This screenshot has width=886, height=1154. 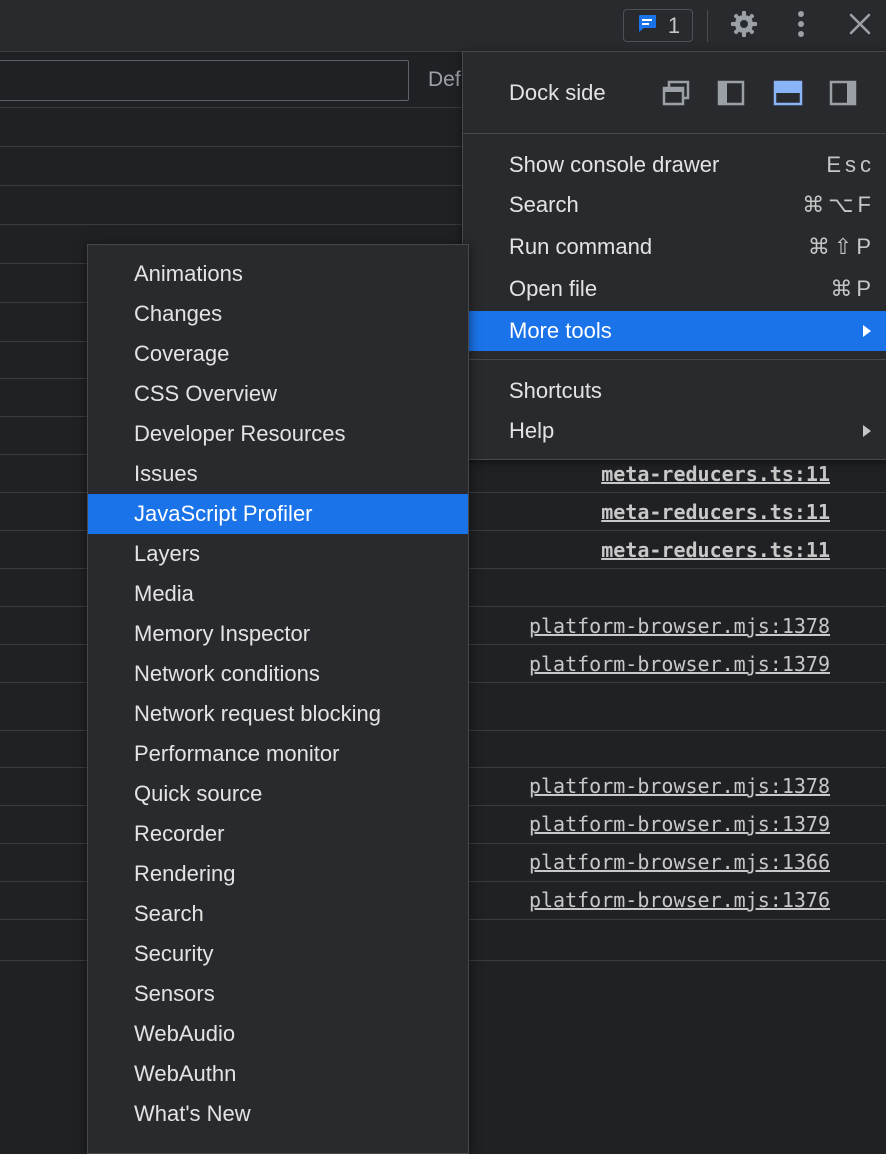 I want to click on submenu-item-layers: Layers, so click(x=278, y=554).